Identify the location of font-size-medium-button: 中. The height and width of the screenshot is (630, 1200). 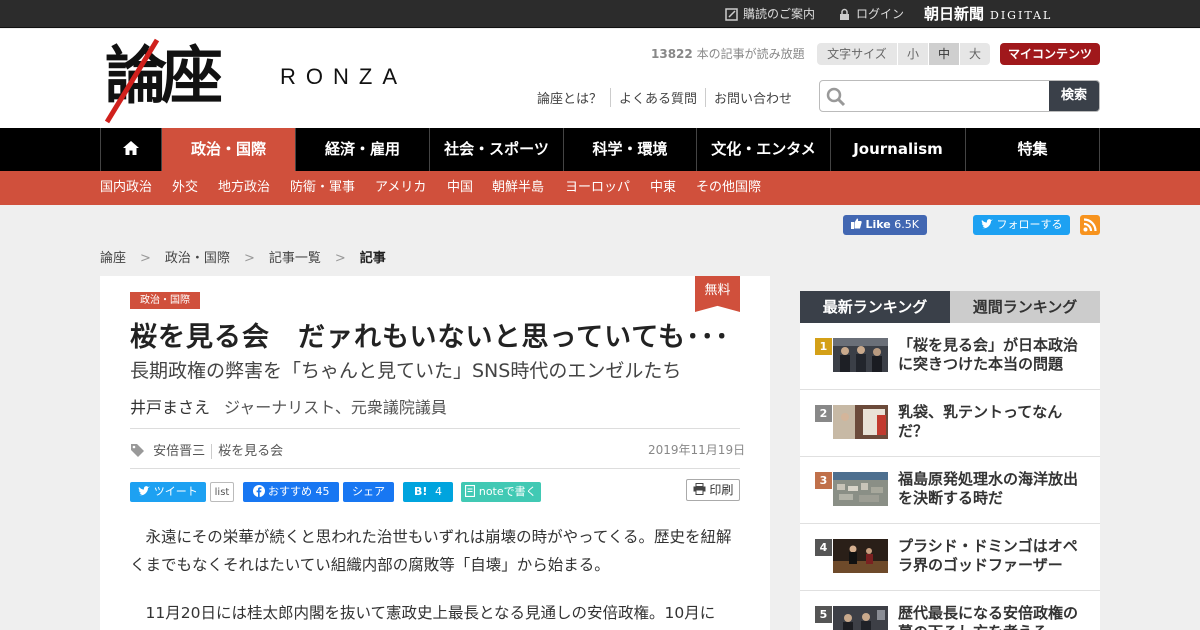
(943, 54).